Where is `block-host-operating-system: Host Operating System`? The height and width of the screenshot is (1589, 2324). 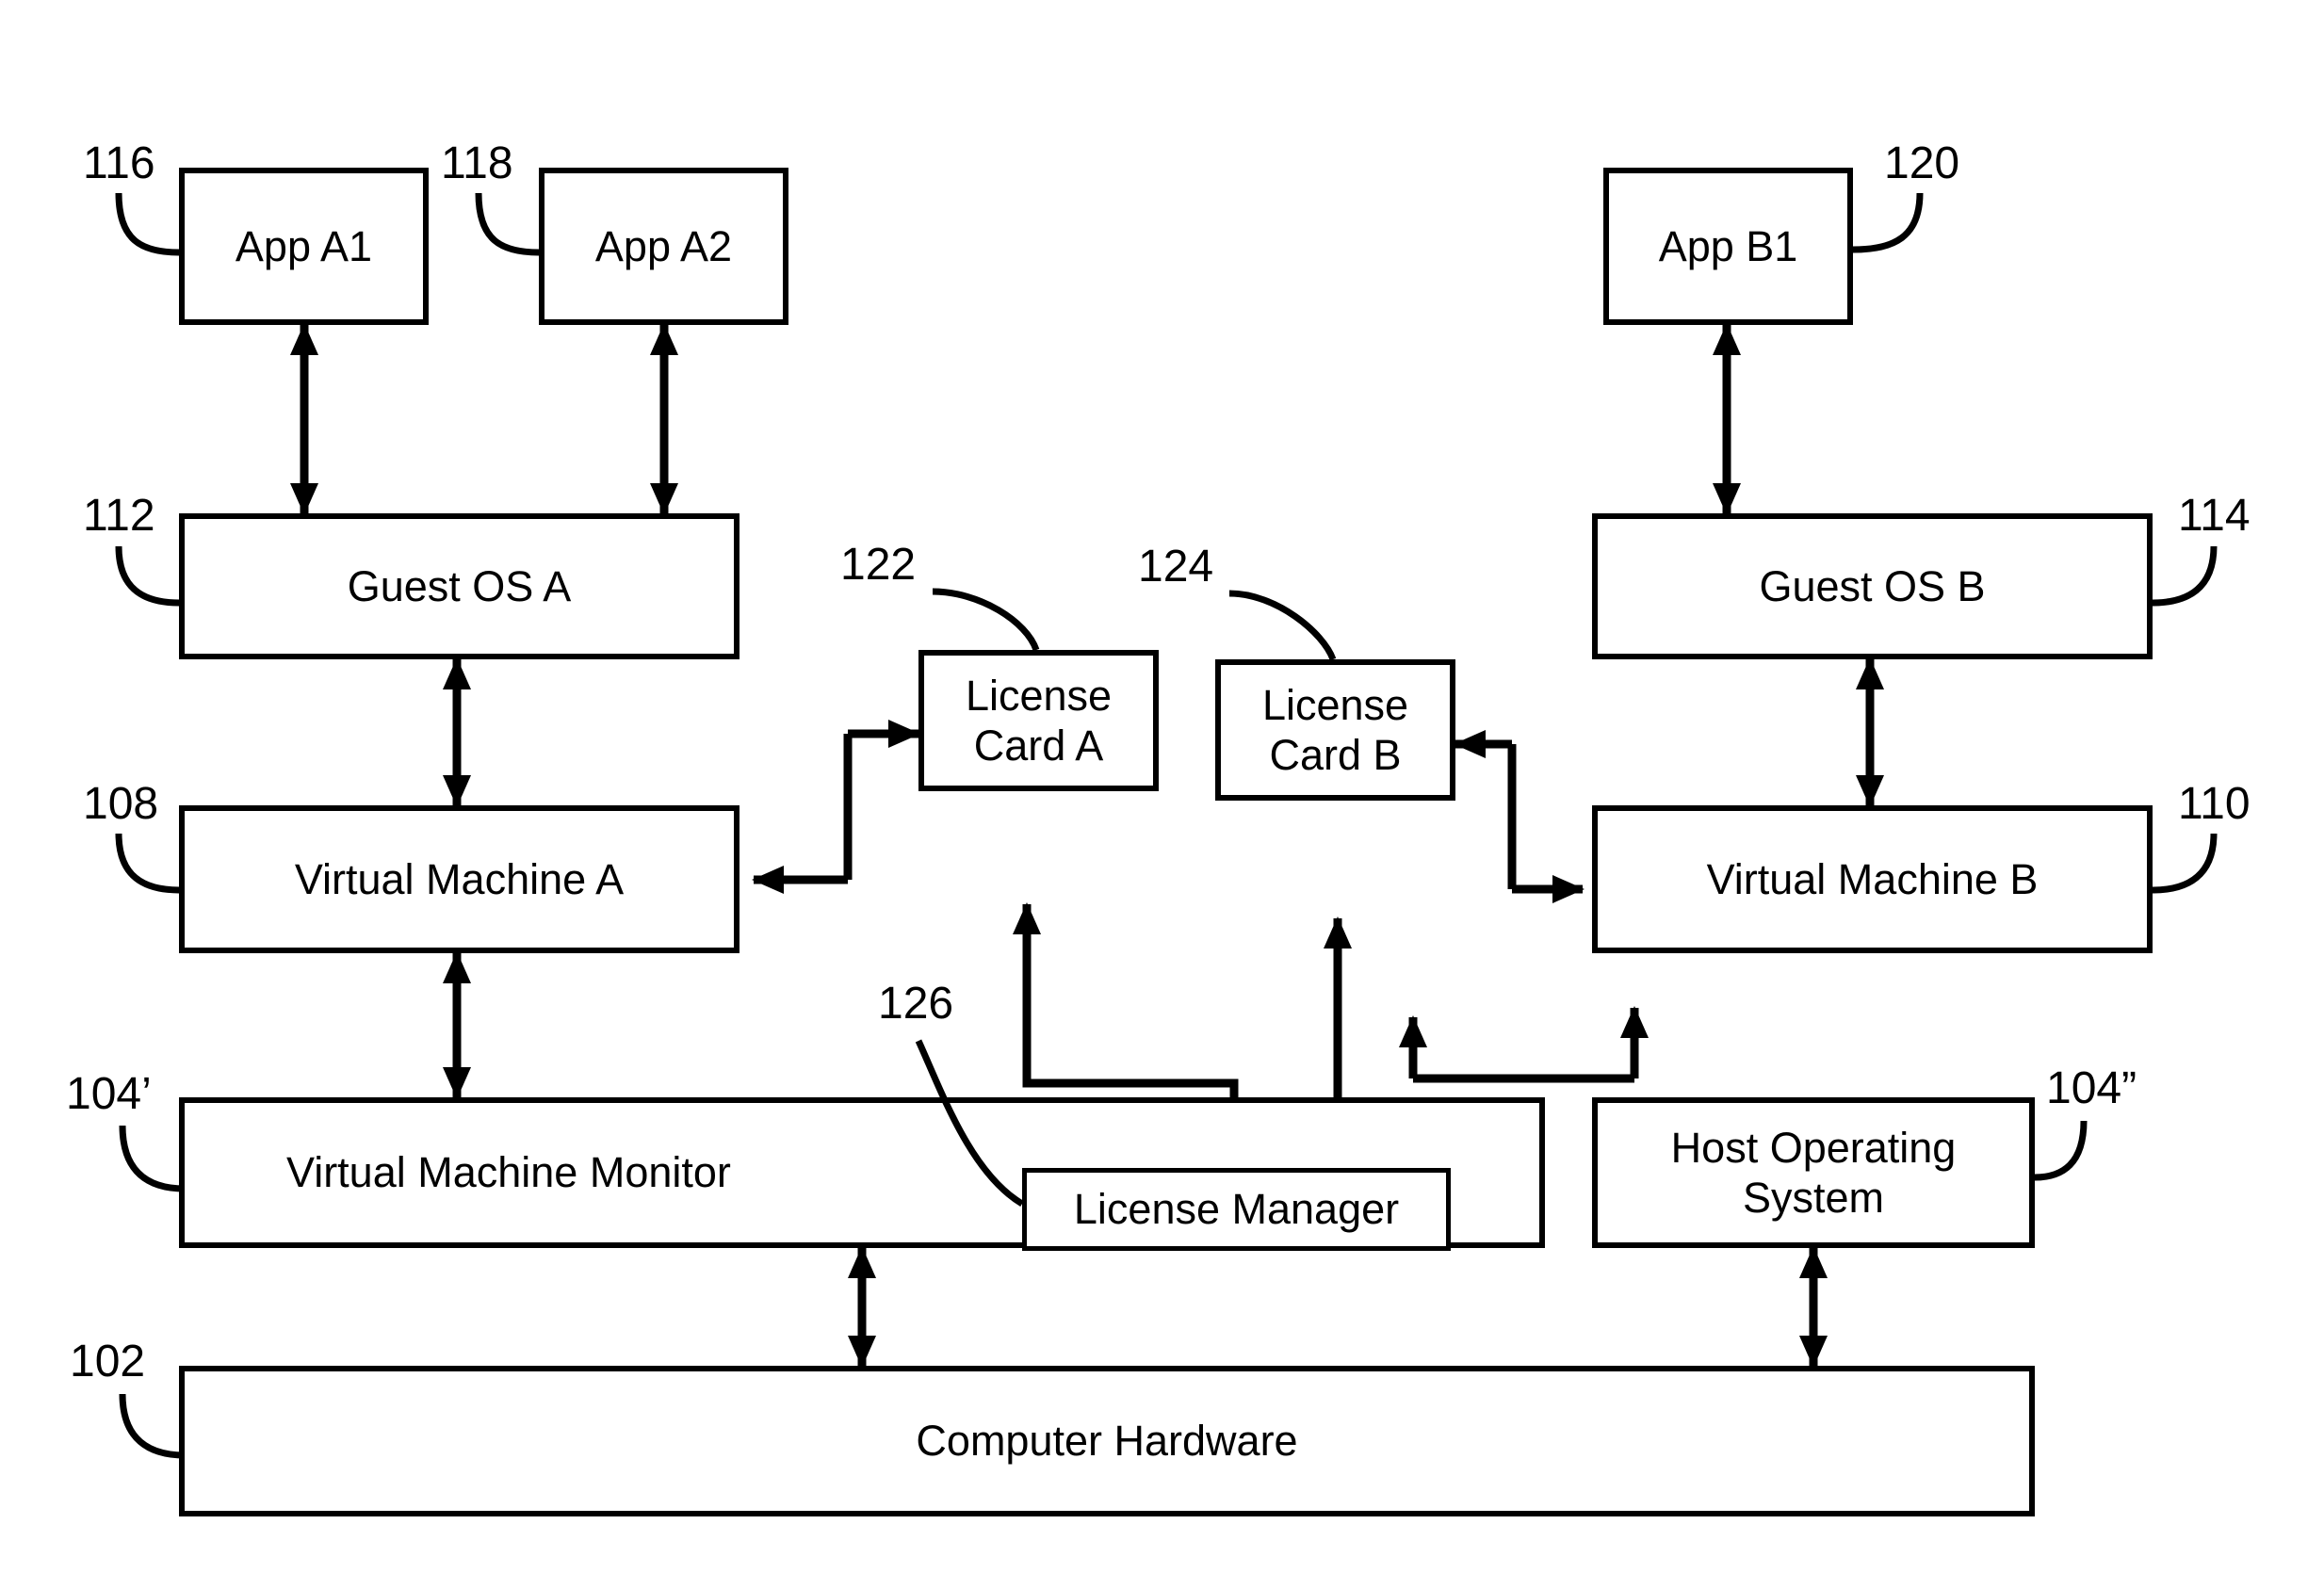 block-host-operating-system: Host Operating System is located at coordinates (1813, 1172).